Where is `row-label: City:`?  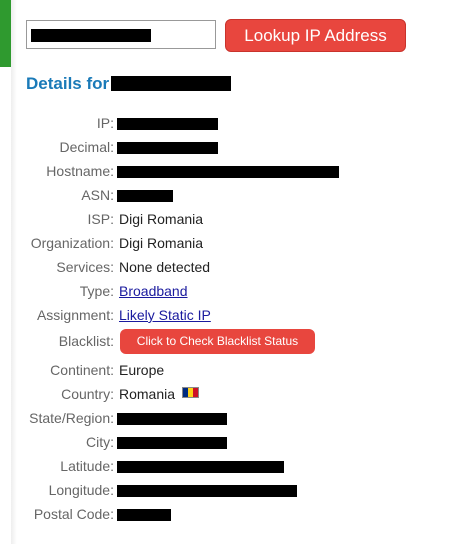 row-label: City: is located at coordinates (100, 442).